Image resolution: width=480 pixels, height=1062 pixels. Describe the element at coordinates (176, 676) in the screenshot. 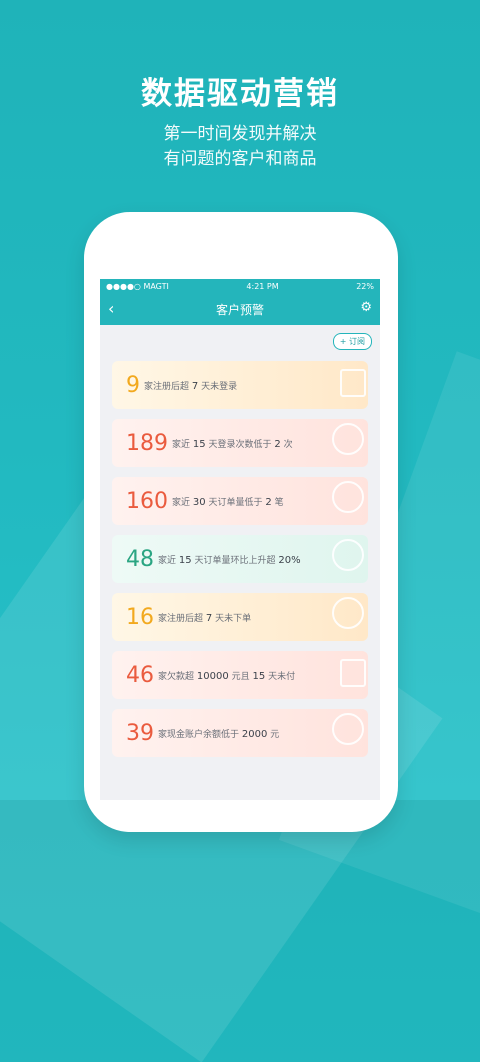

I see `alert-text: 家欠款超` at that location.